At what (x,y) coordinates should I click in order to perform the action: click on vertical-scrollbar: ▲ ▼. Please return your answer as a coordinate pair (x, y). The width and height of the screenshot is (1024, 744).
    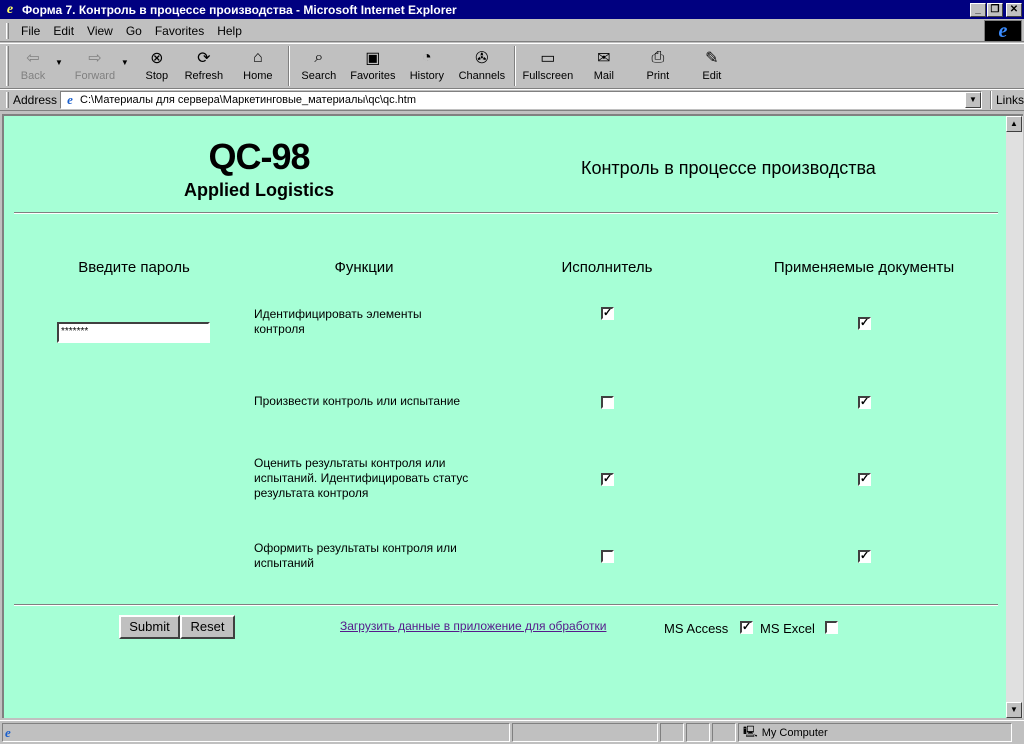
    Looking at the image, I should click on (1014, 416).